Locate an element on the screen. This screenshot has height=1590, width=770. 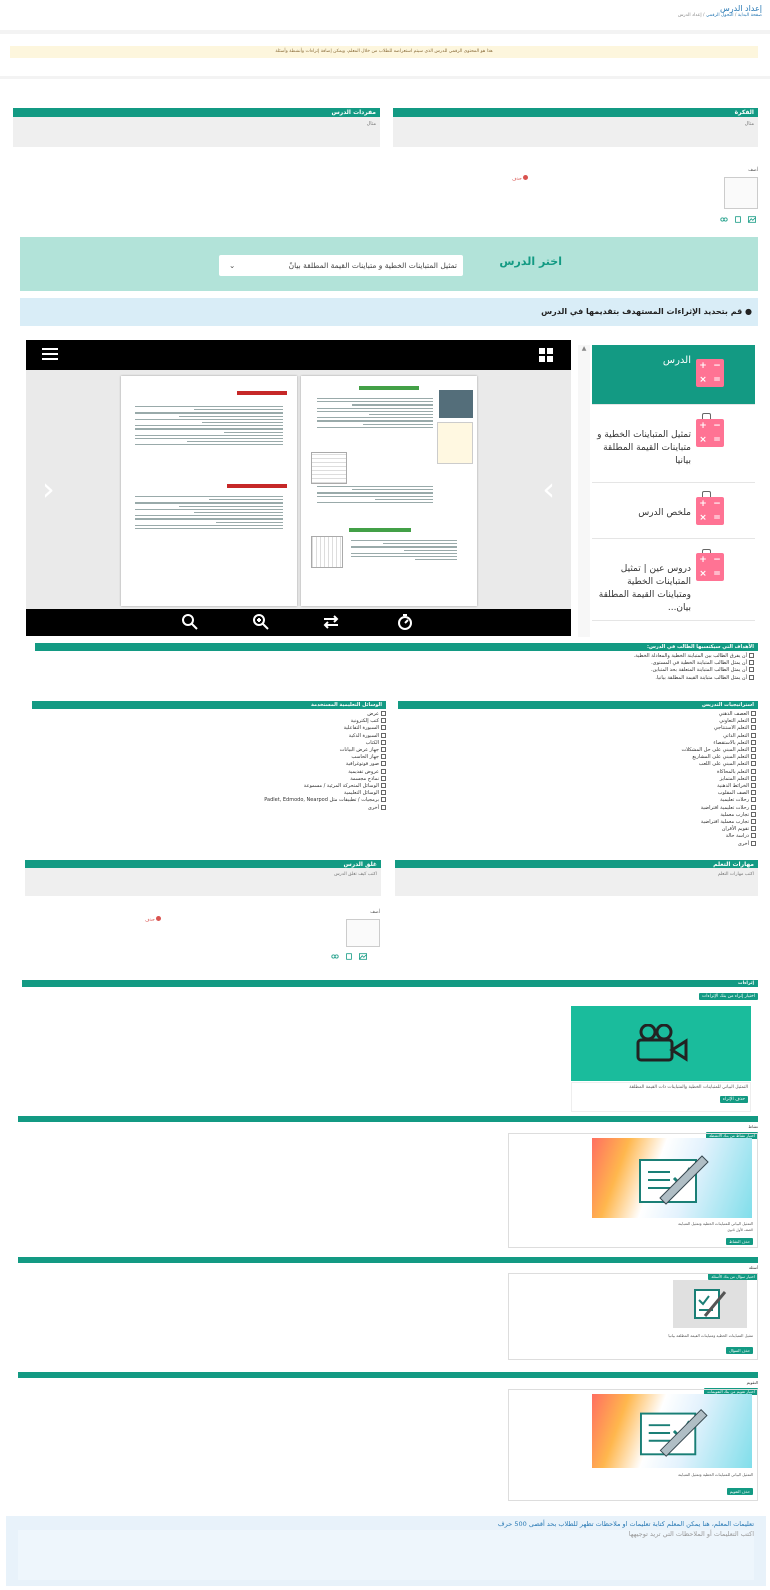
grid-icon is located at coordinates (546, 355).